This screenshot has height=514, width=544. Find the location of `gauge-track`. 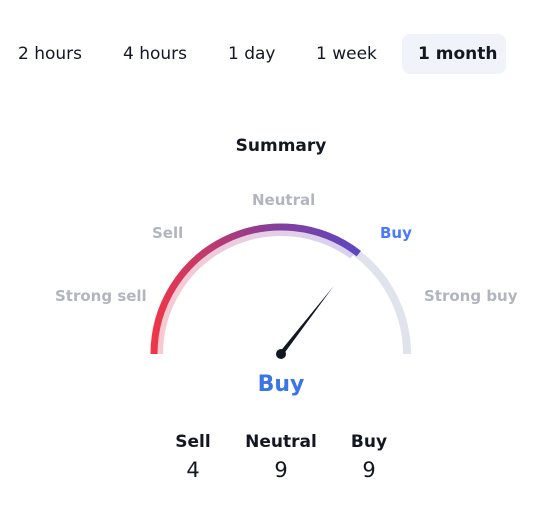

gauge-track is located at coordinates (281, 289).